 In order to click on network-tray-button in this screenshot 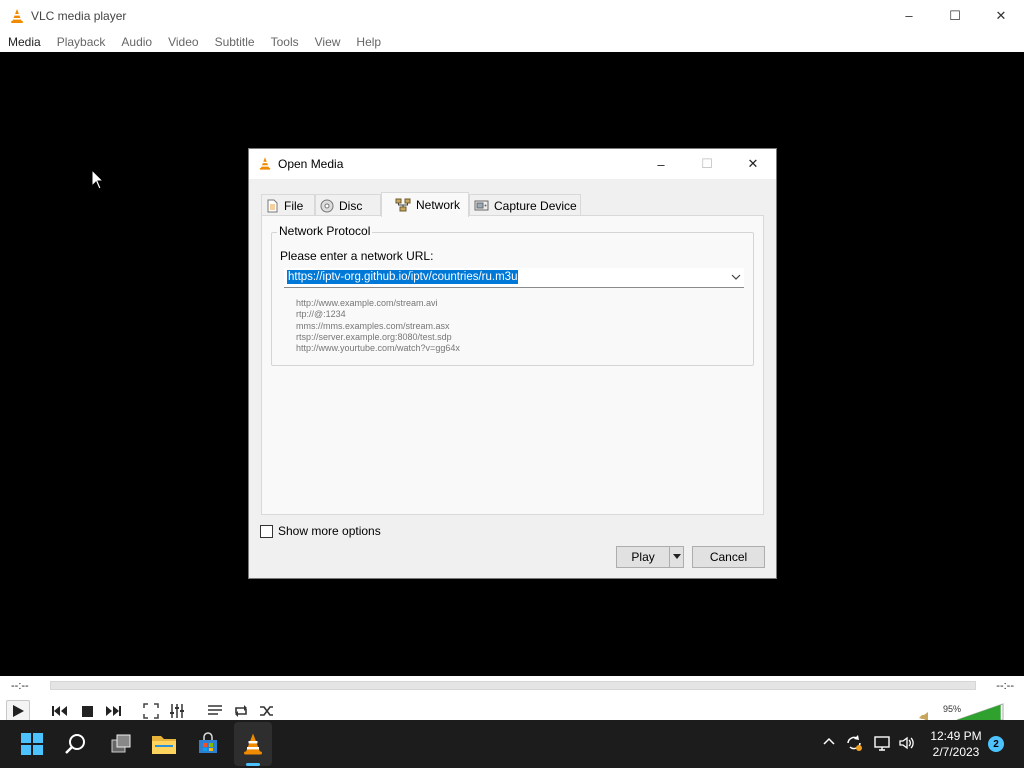, I will do `click(882, 743)`.